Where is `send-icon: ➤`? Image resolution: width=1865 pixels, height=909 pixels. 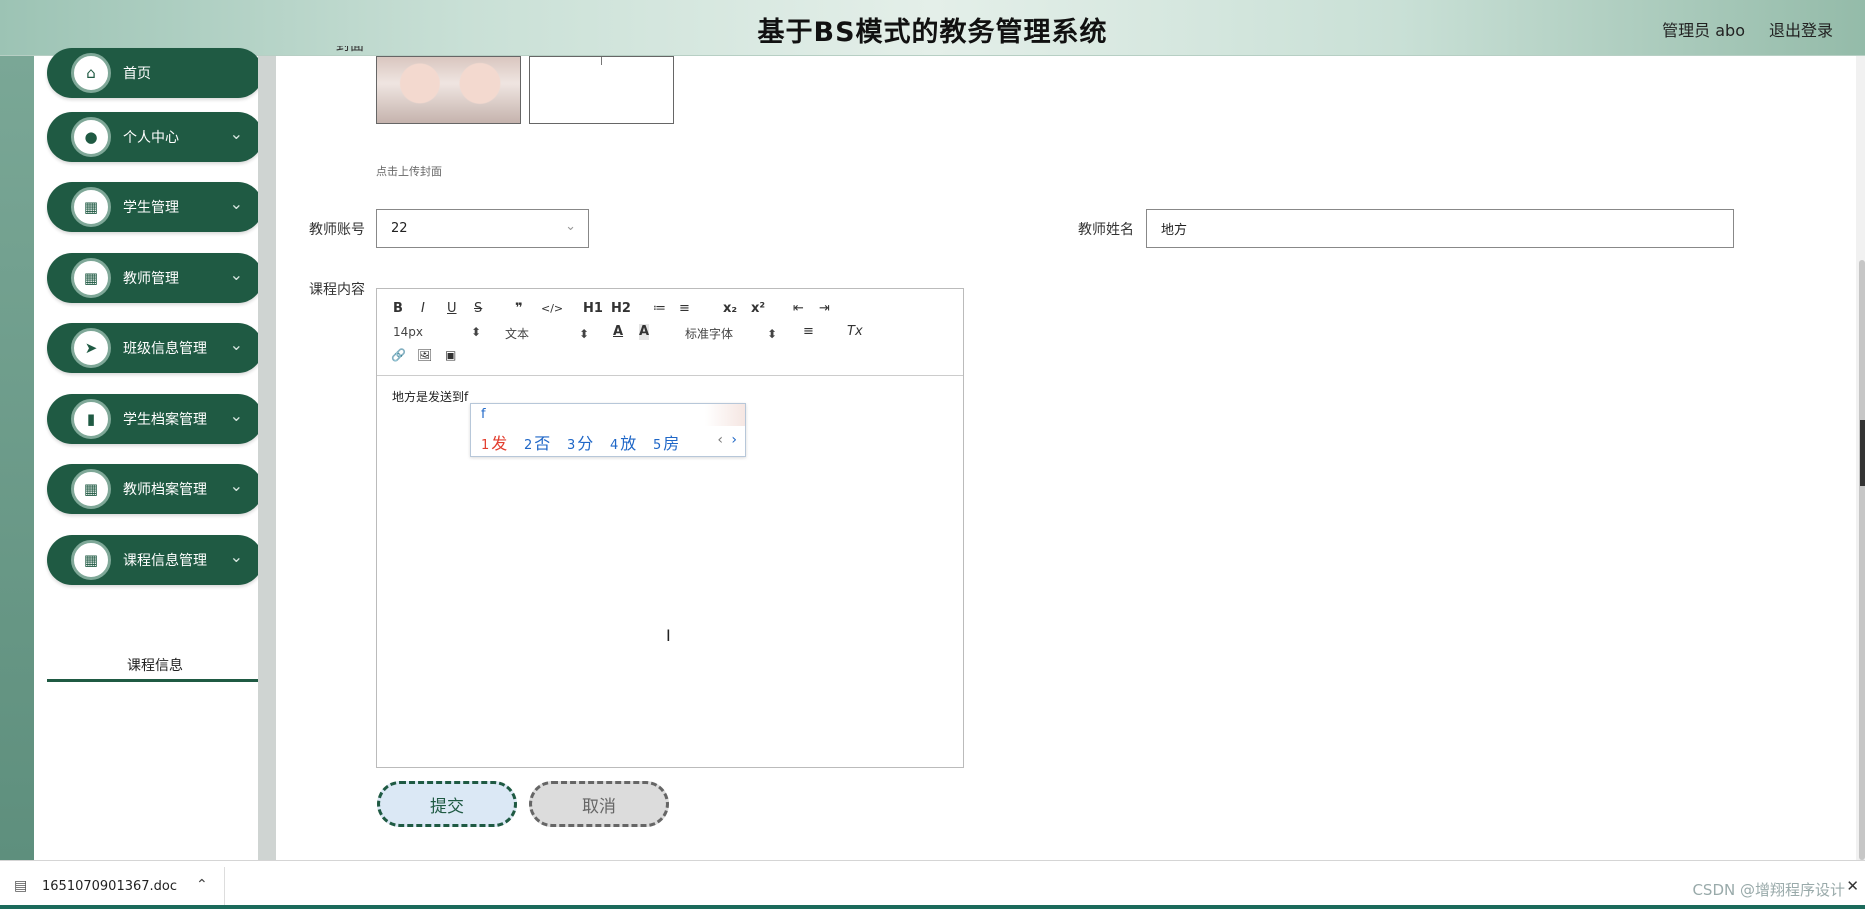 send-icon: ➤ is located at coordinates (91, 348).